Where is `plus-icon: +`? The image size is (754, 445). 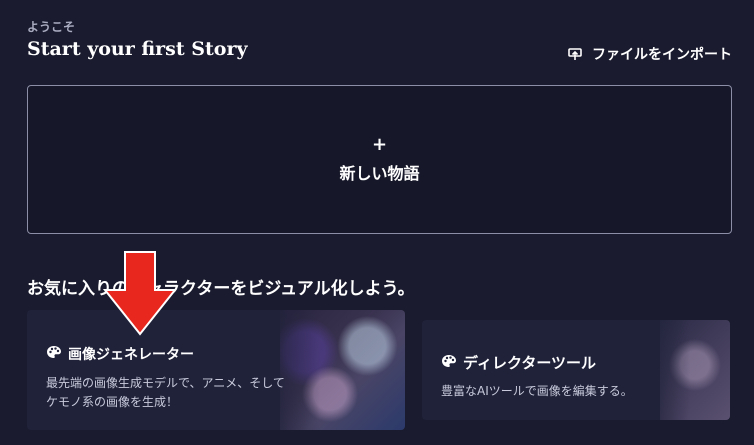
plus-icon: + is located at coordinates (379, 144).